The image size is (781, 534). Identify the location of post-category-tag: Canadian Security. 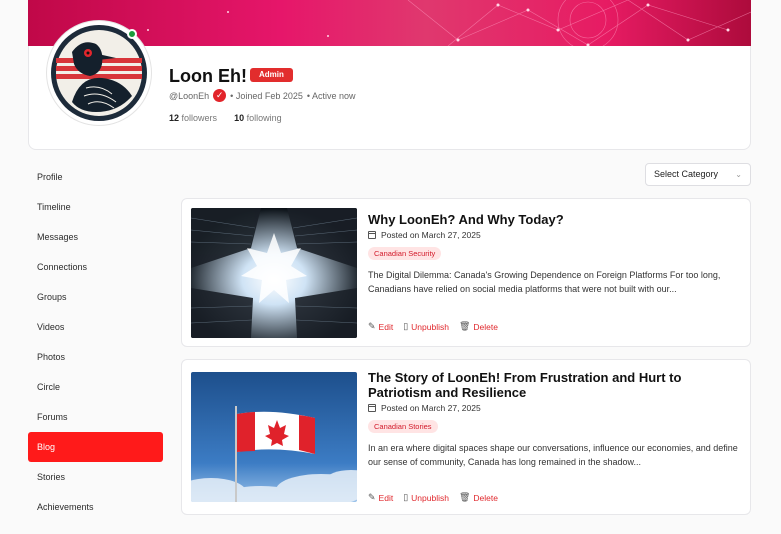
(405, 253).